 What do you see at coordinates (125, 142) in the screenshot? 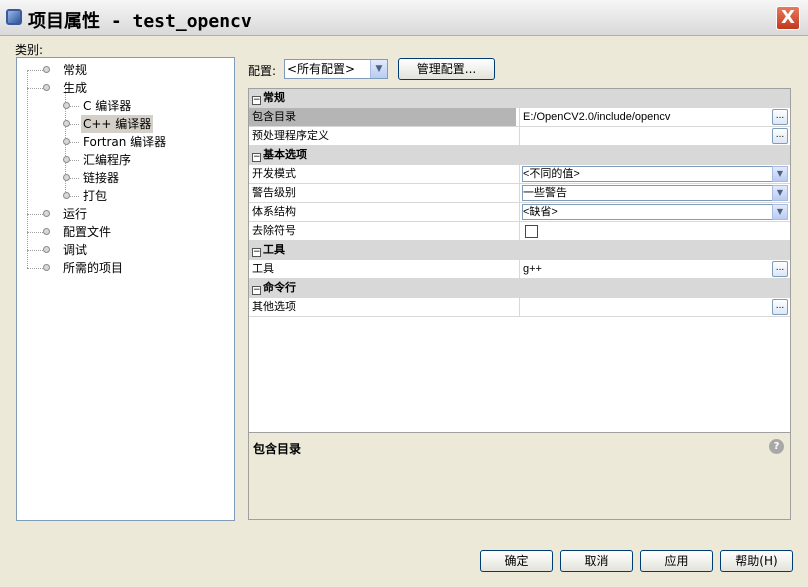
I see `tree-item-label: Fortran 编译器` at bounding box center [125, 142].